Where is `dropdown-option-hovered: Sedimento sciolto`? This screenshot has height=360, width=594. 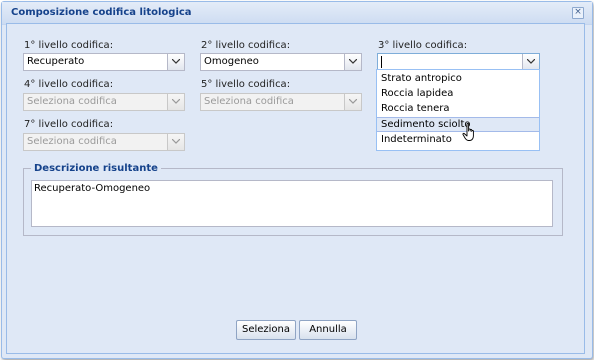 dropdown-option-hovered: Sedimento sciolto is located at coordinates (458, 124).